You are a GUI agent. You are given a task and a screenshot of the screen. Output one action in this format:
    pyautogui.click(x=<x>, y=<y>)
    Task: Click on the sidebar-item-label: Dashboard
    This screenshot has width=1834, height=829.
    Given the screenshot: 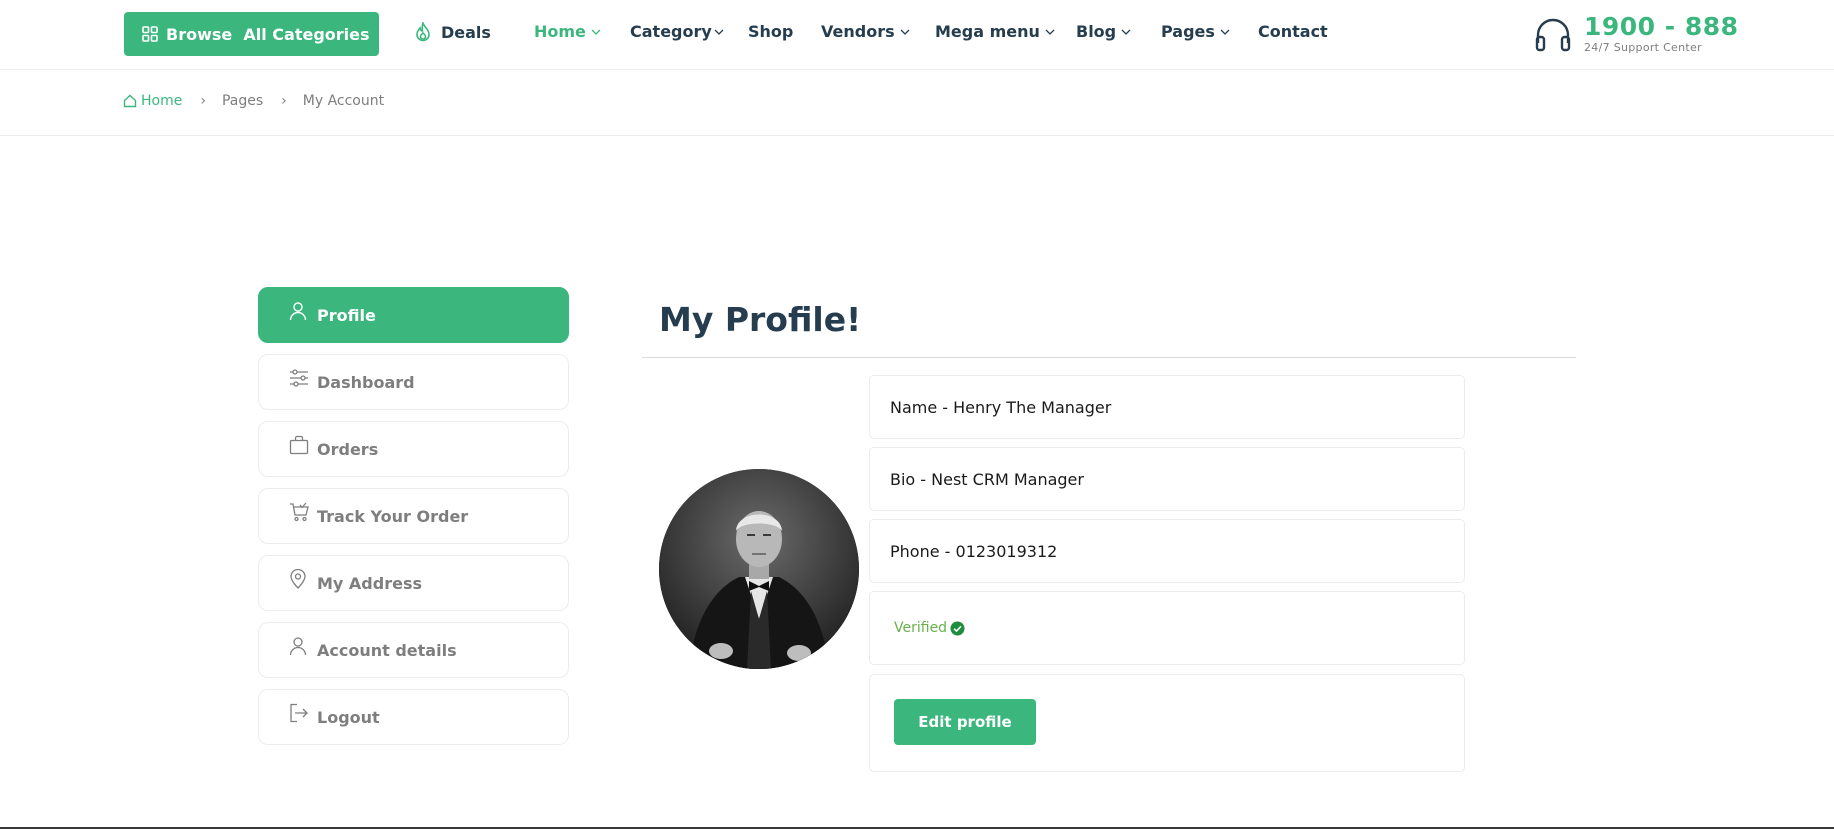 What is the action you would take?
    pyautogui.click(x=366, y=382)
    